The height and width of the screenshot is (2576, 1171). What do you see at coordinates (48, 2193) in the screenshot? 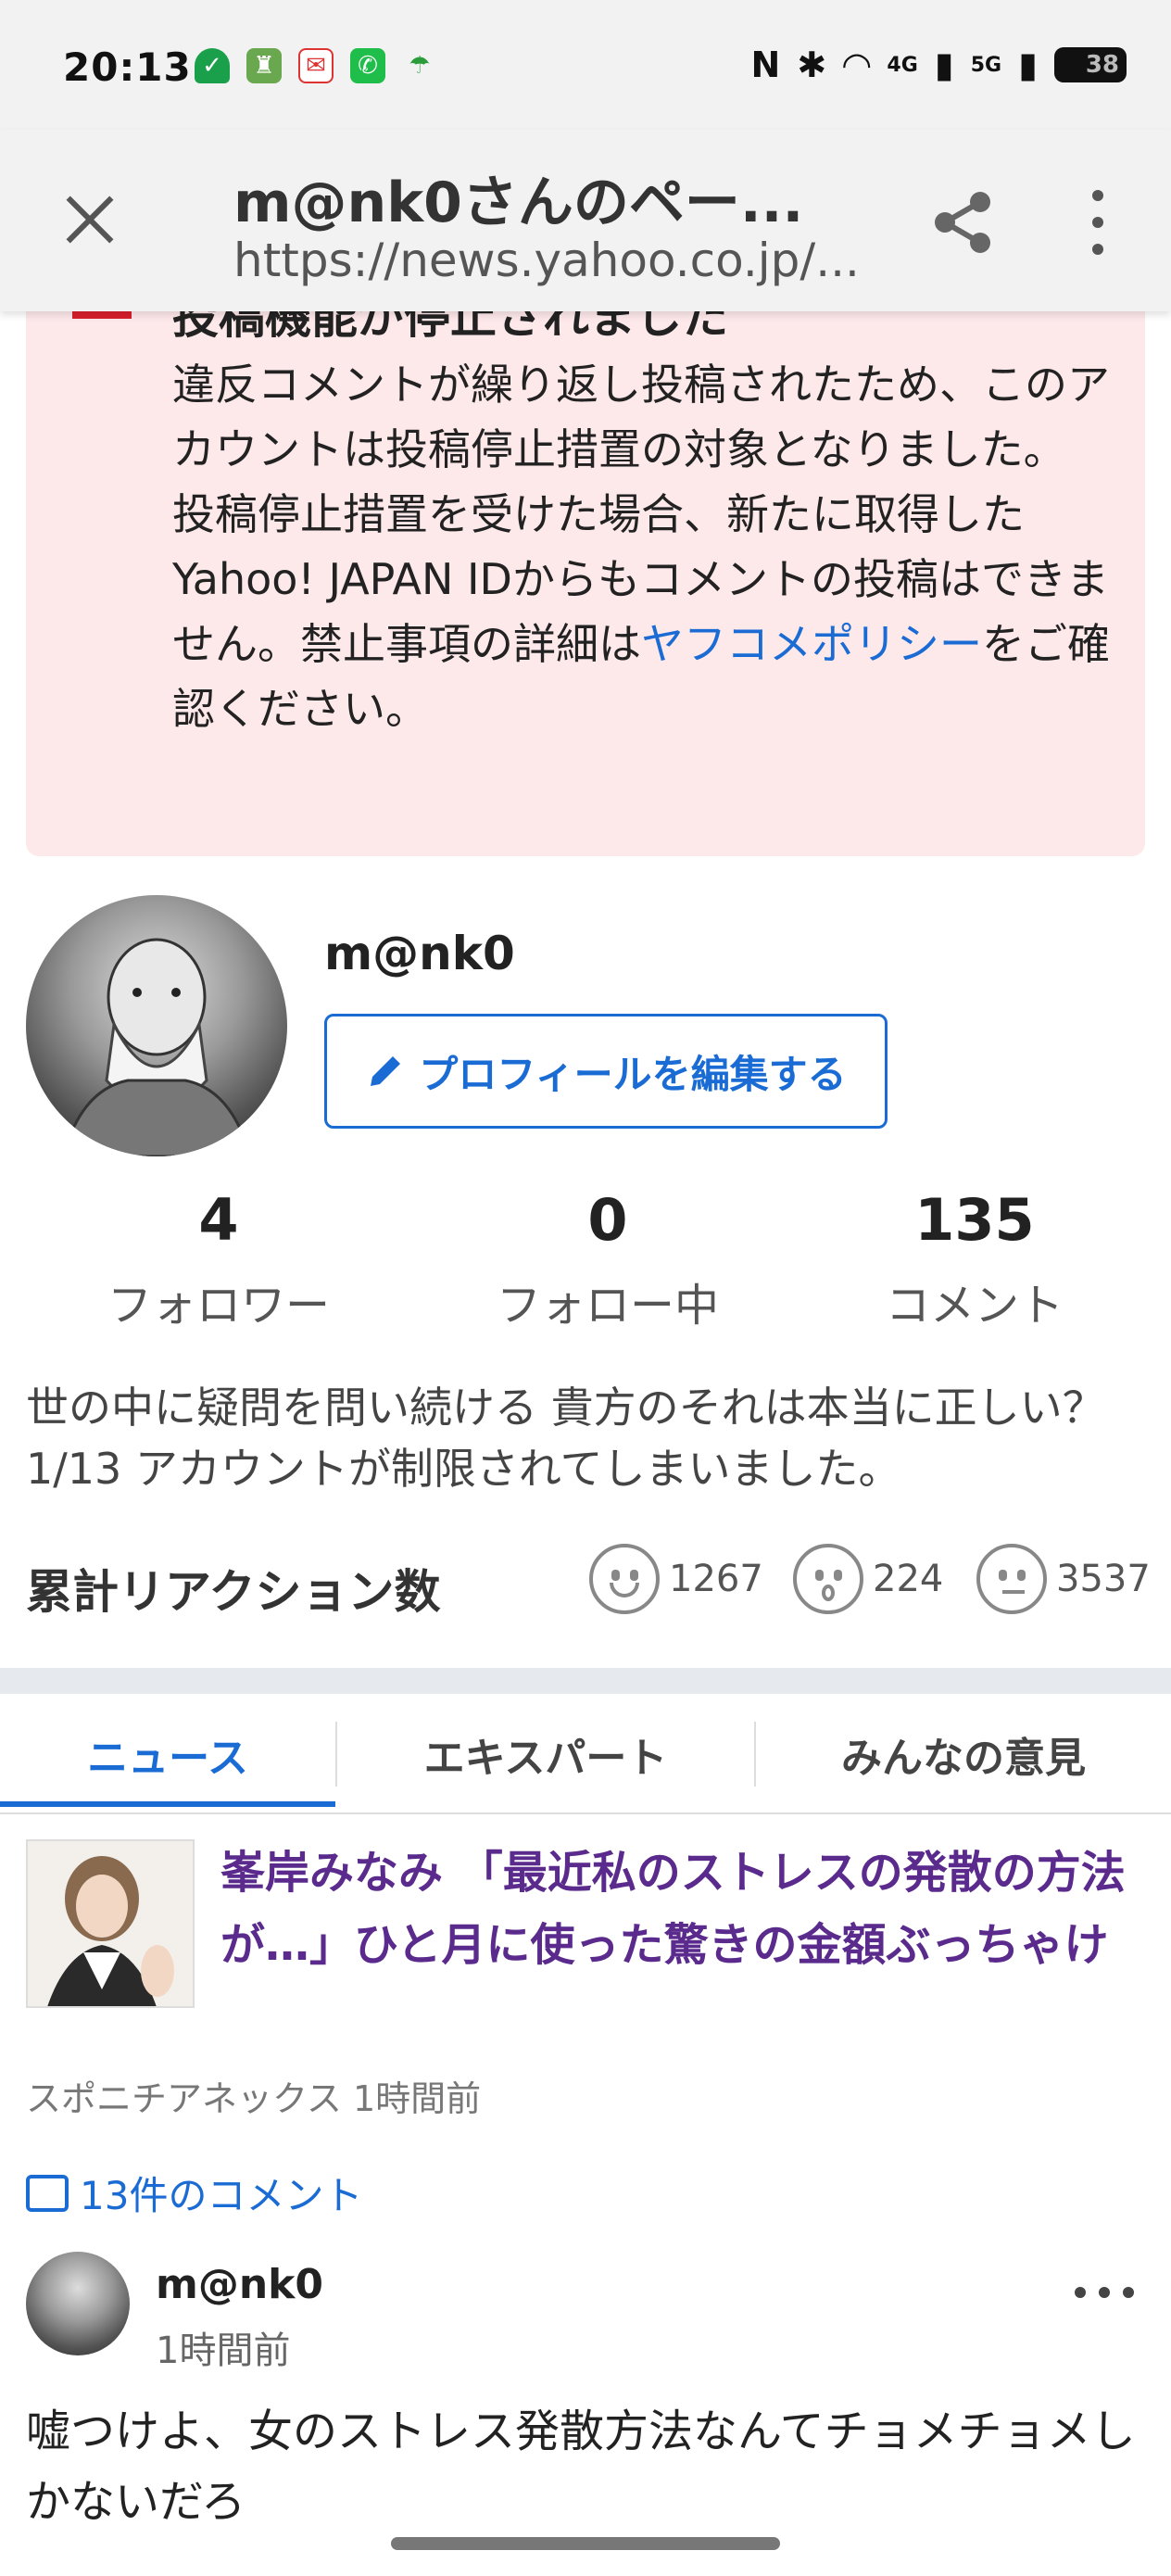
I see `comment-bubble-icon` at bounding box center [48, 2193].